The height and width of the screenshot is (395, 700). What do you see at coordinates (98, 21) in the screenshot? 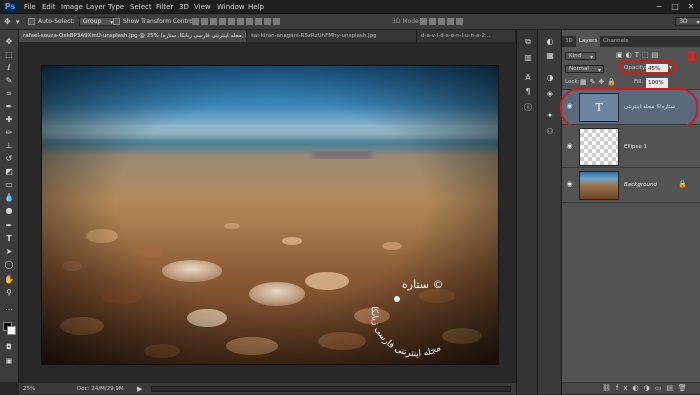
I see `auto-select-dropdown: Group` at bounding box center [98, 21].